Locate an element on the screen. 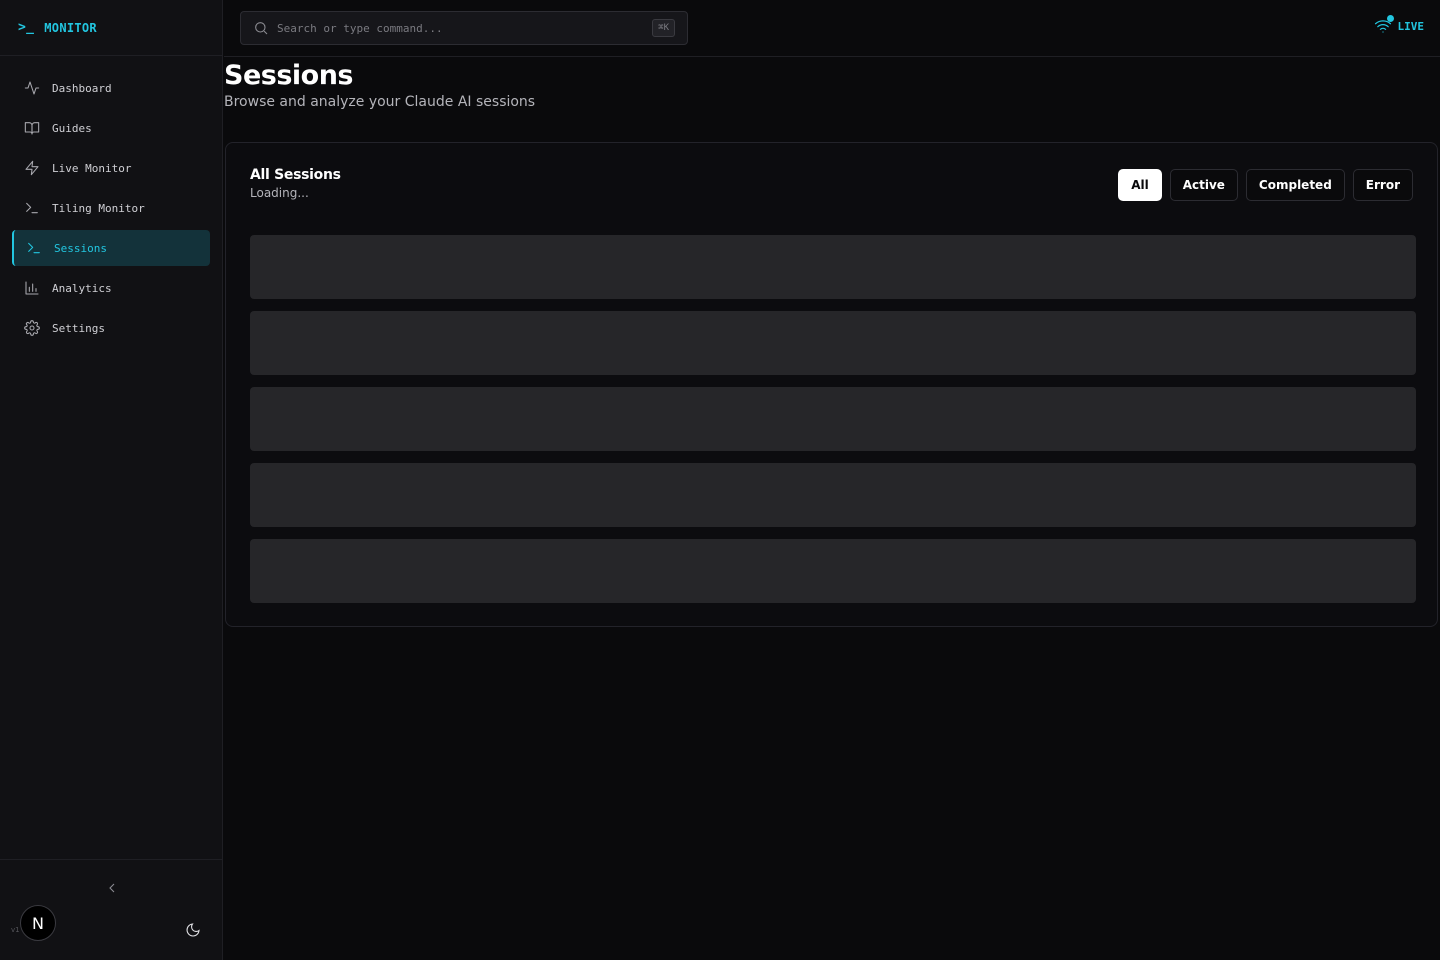 The height and width of the screenshot is (960, 1440). filter-completed-button: Completed is located at coordinates (1295, 185).